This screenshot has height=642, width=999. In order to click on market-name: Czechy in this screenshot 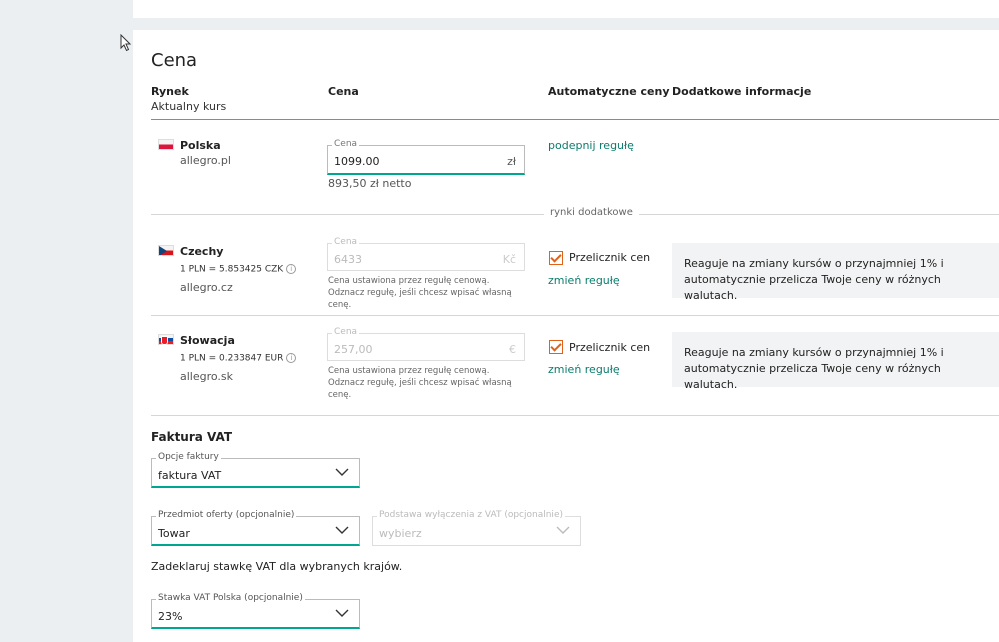, I will do `click(202, 251)`.